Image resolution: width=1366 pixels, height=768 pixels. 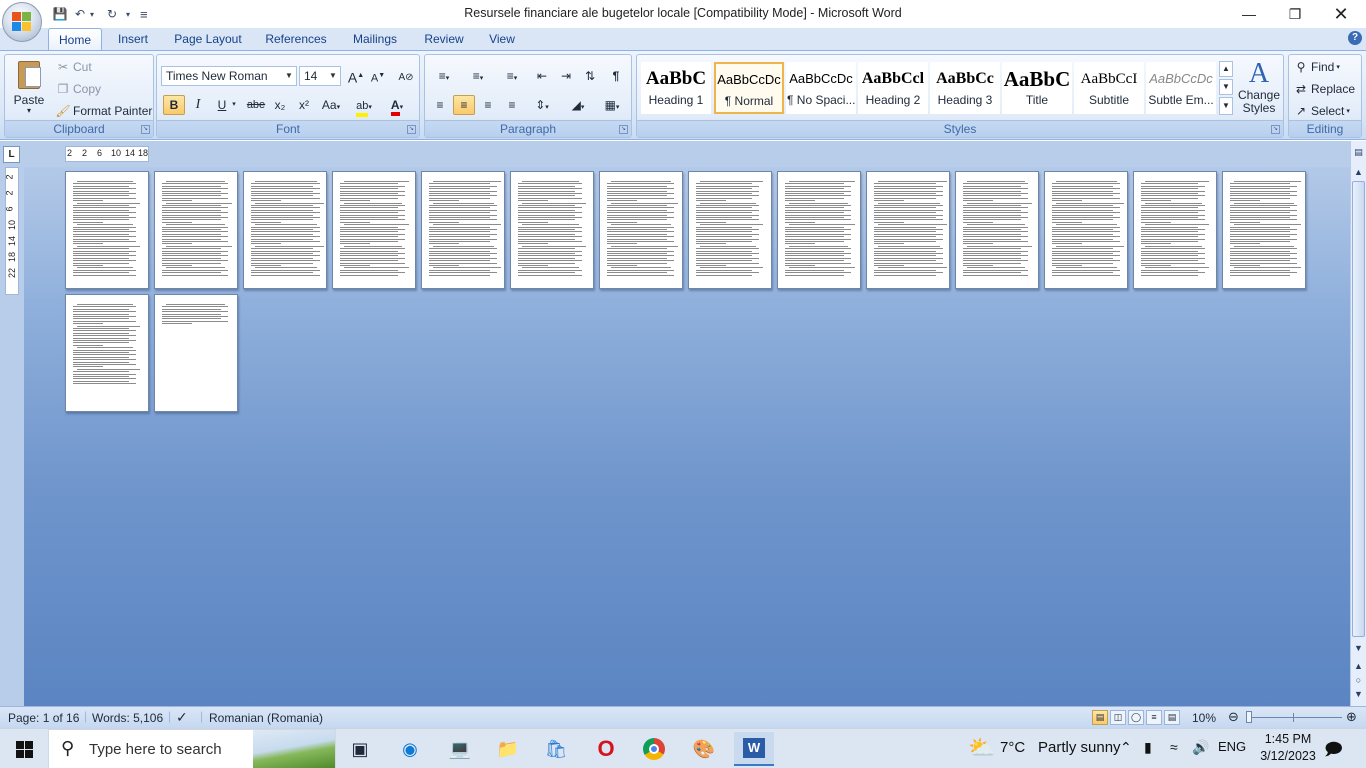 What do you see at coordinates (1226, 106) in the screenshot?
I see `styles-more: ▼` at bounding box center [1226, 106].